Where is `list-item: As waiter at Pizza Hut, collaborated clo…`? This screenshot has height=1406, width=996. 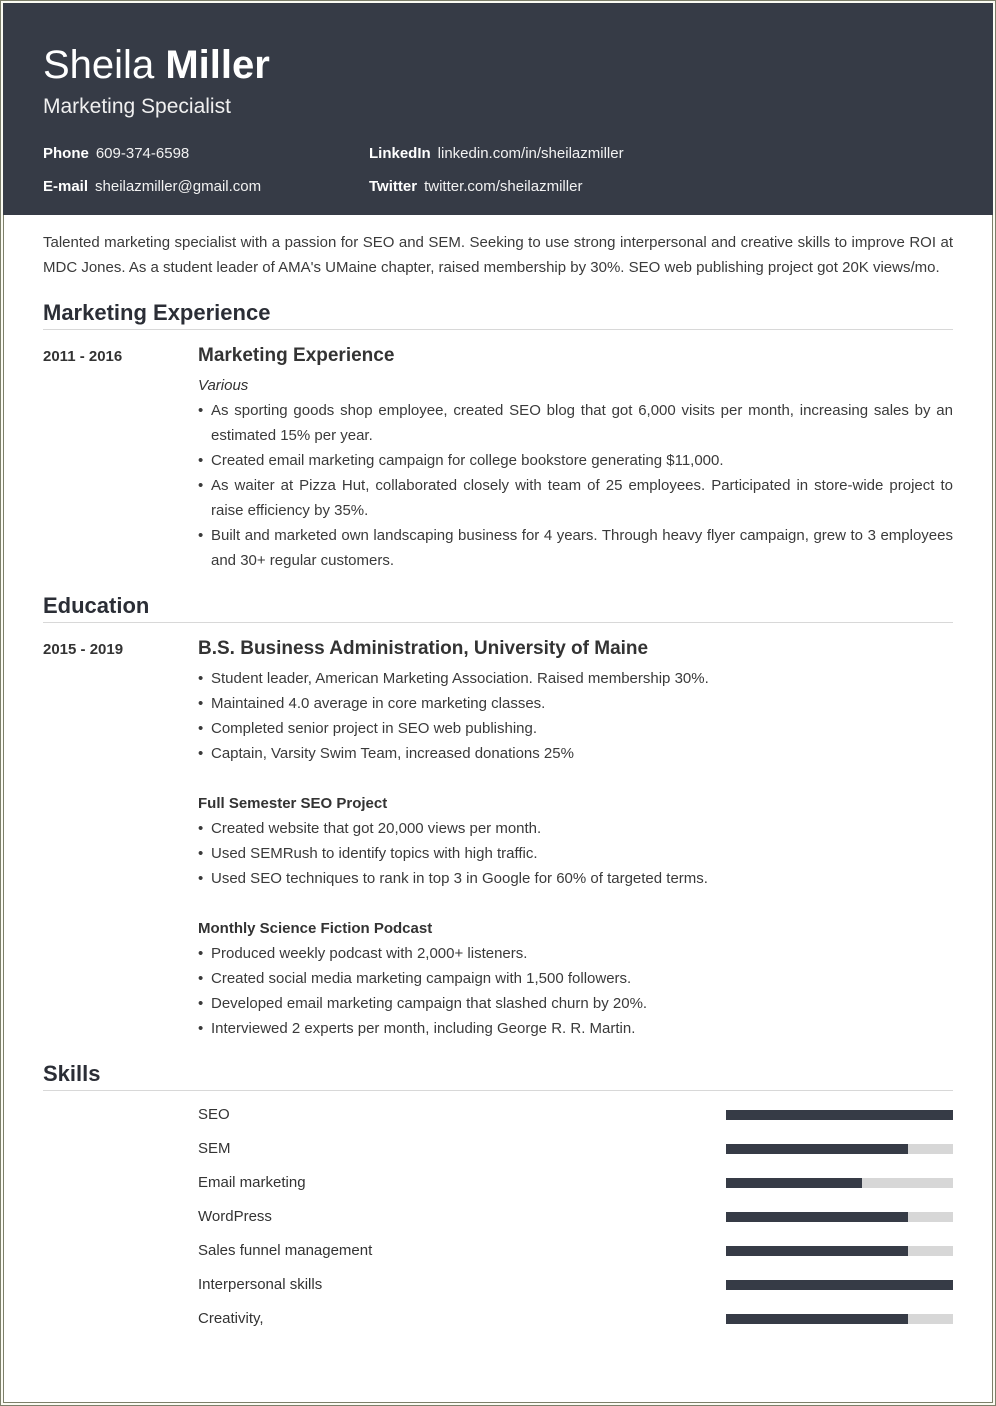 list-item: As waiter at Pizza Hut, collaborated clo… is located at coordinates (575, 498).